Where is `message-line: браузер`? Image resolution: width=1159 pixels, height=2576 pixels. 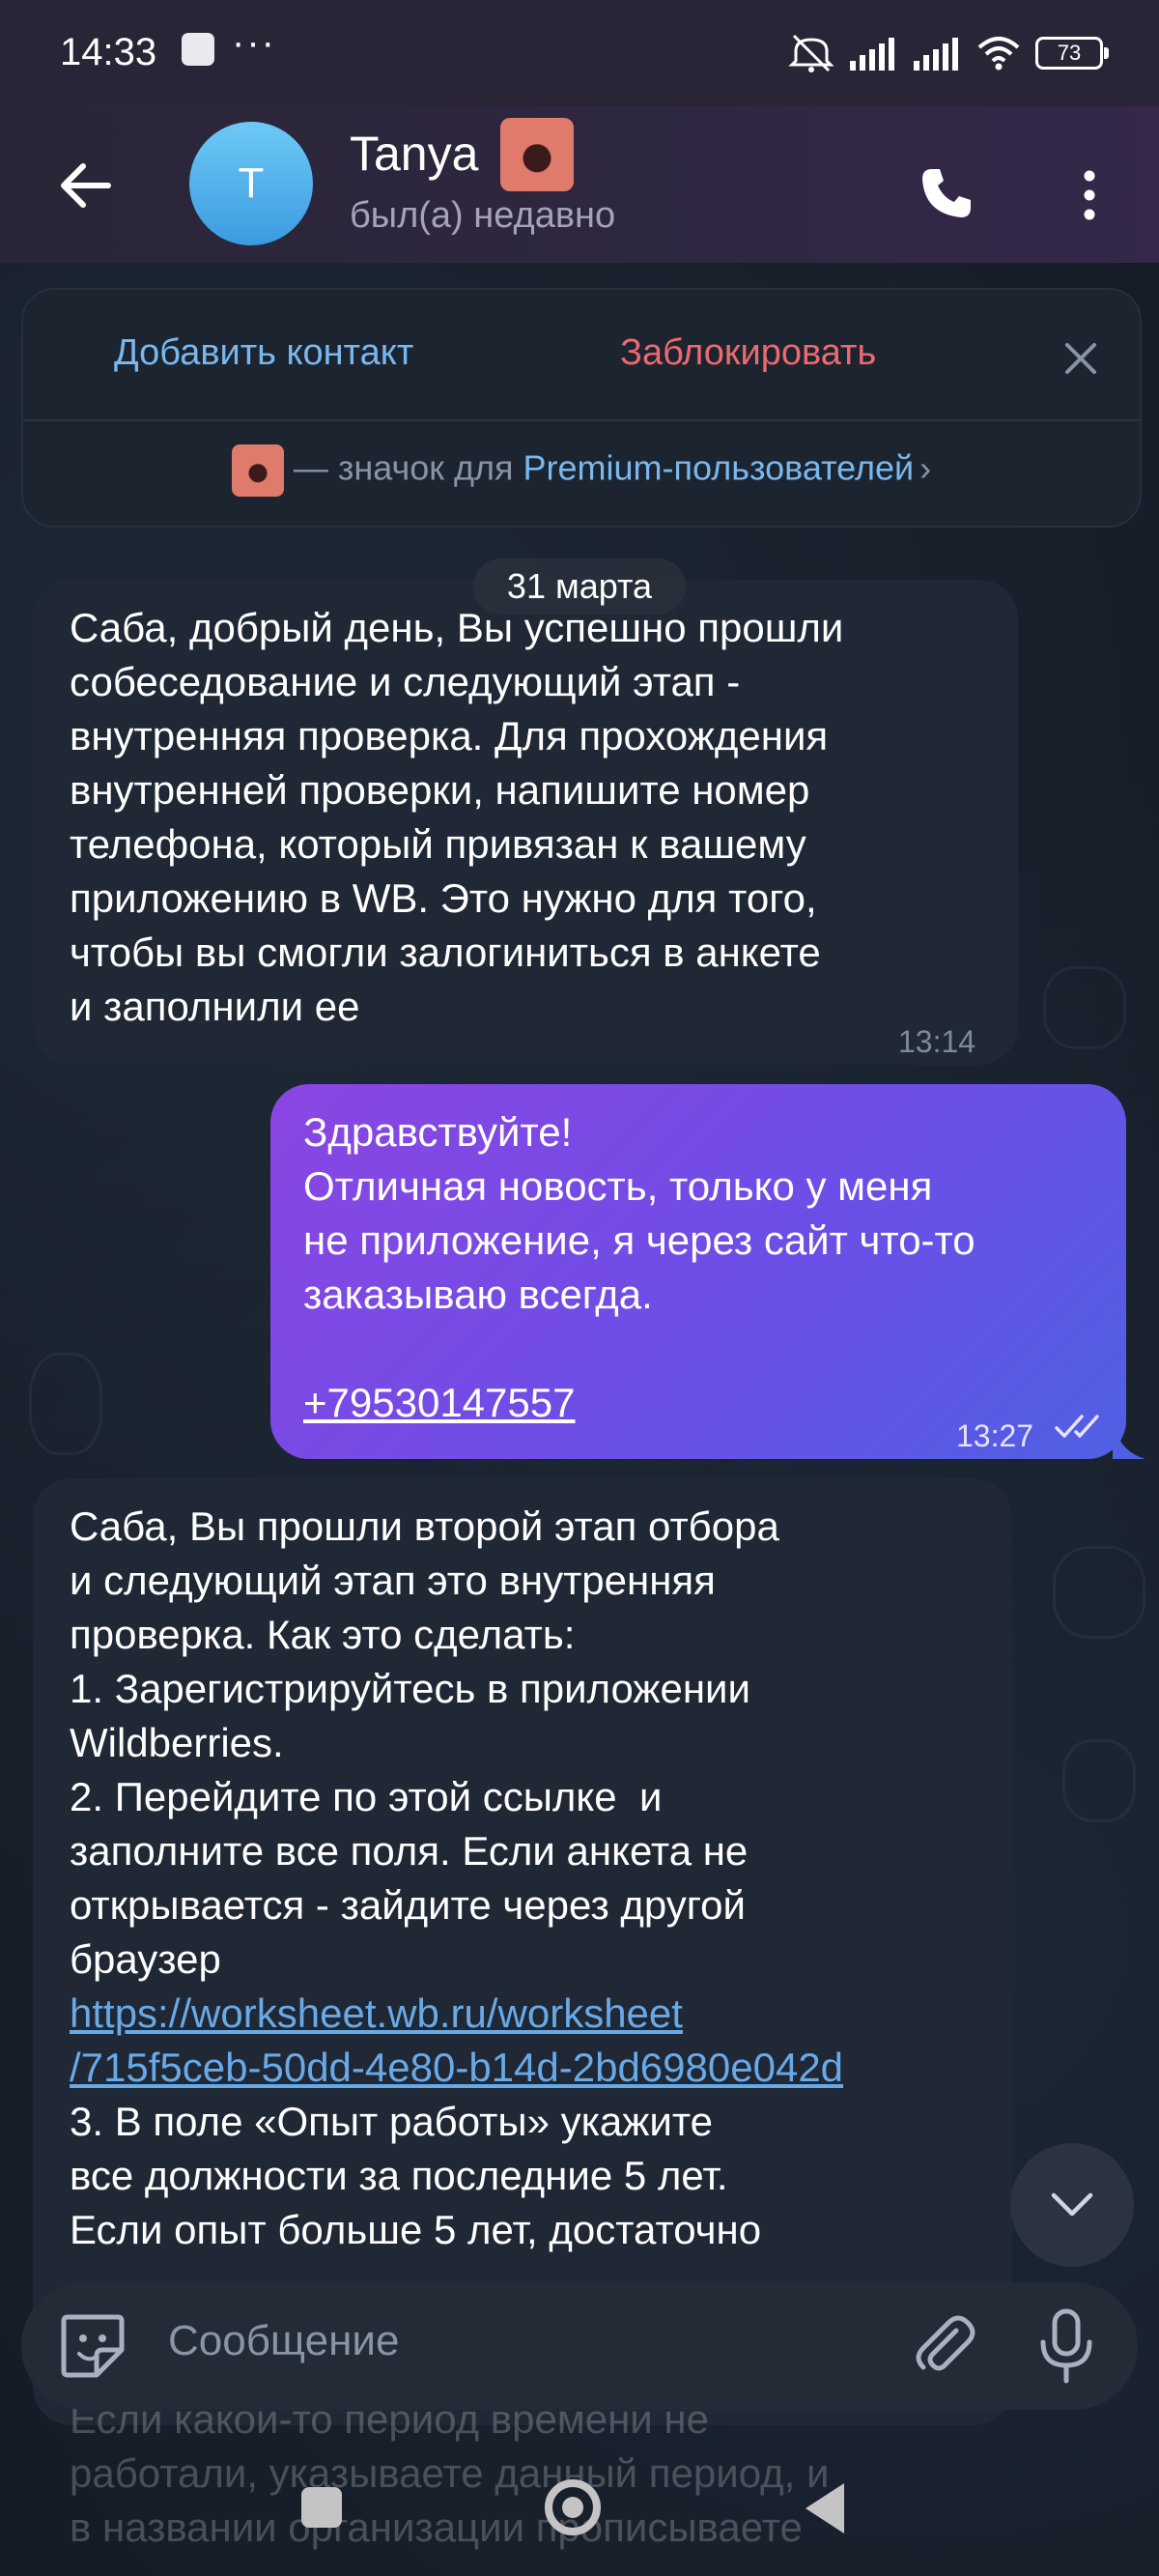 message-line: браузер is located at coordinates (145, 1959).